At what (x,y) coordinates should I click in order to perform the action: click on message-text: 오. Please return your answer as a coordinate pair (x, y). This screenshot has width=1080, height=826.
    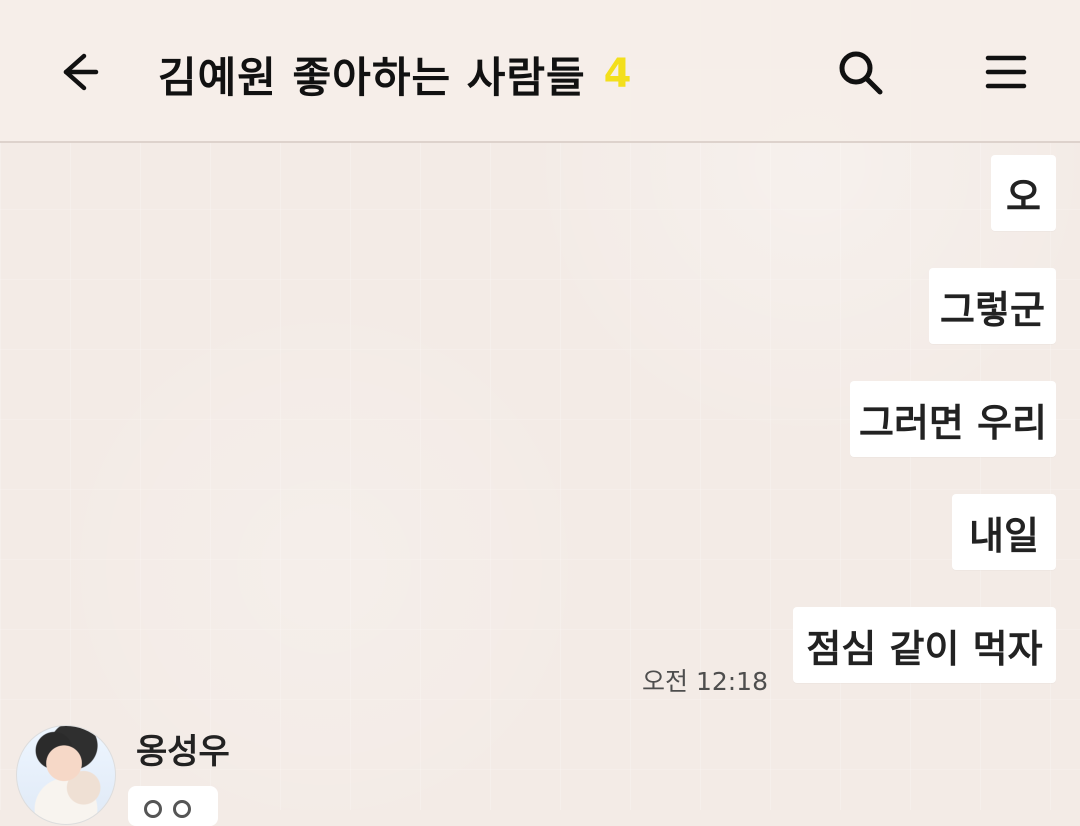
    Looking at the image, I should click on (1023, 196).